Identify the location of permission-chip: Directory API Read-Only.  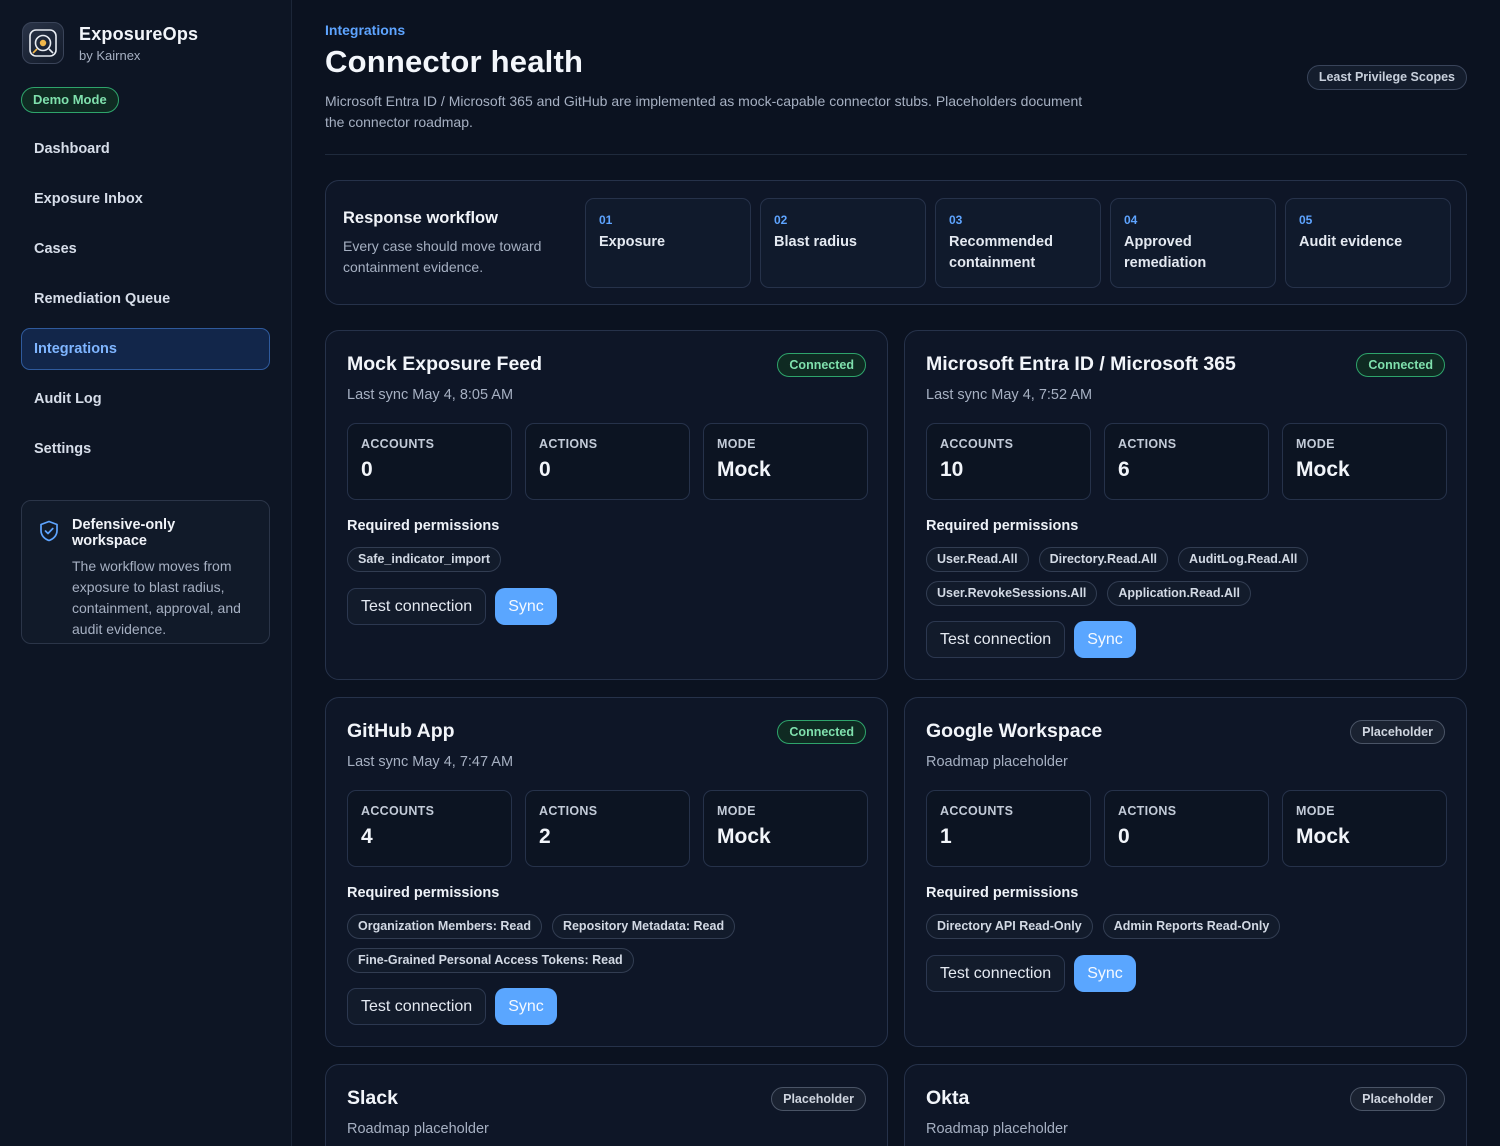
(1009, 926).